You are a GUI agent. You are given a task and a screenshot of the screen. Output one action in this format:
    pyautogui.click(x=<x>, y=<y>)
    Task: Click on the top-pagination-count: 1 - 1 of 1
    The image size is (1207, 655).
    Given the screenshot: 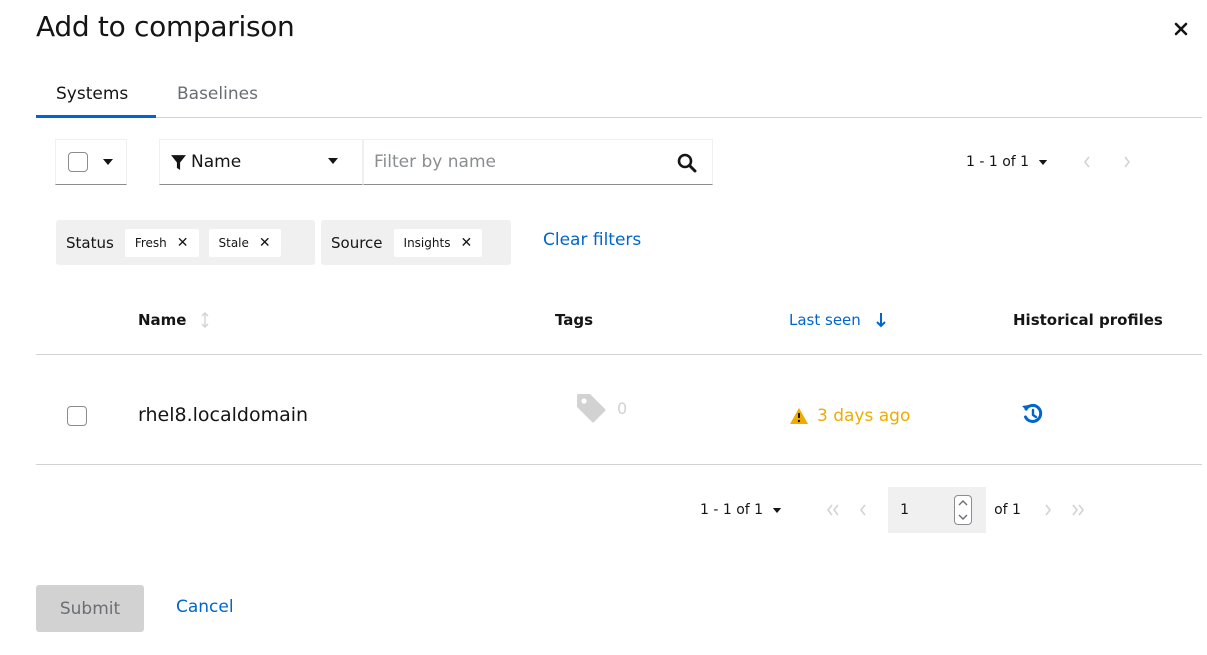 What is the action you would take?
    pyautogui.click(x=998, y=162)
    